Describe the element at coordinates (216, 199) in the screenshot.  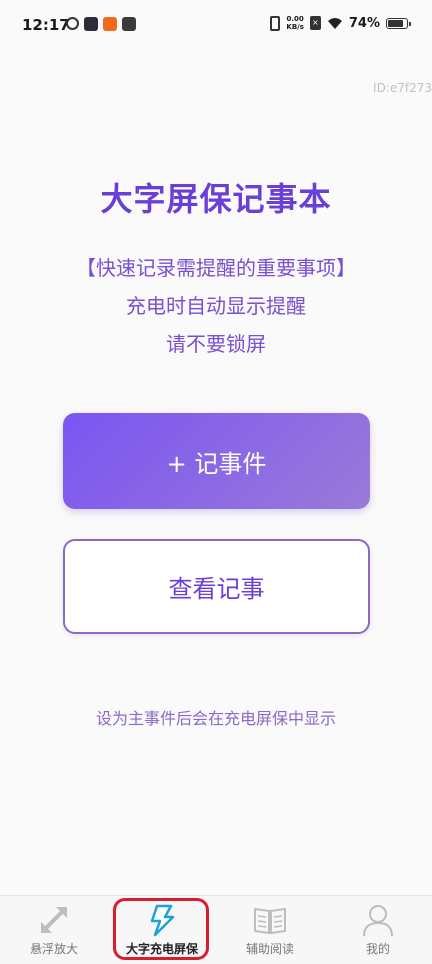
I see `app-title: 大字屏保记事本` at that location.